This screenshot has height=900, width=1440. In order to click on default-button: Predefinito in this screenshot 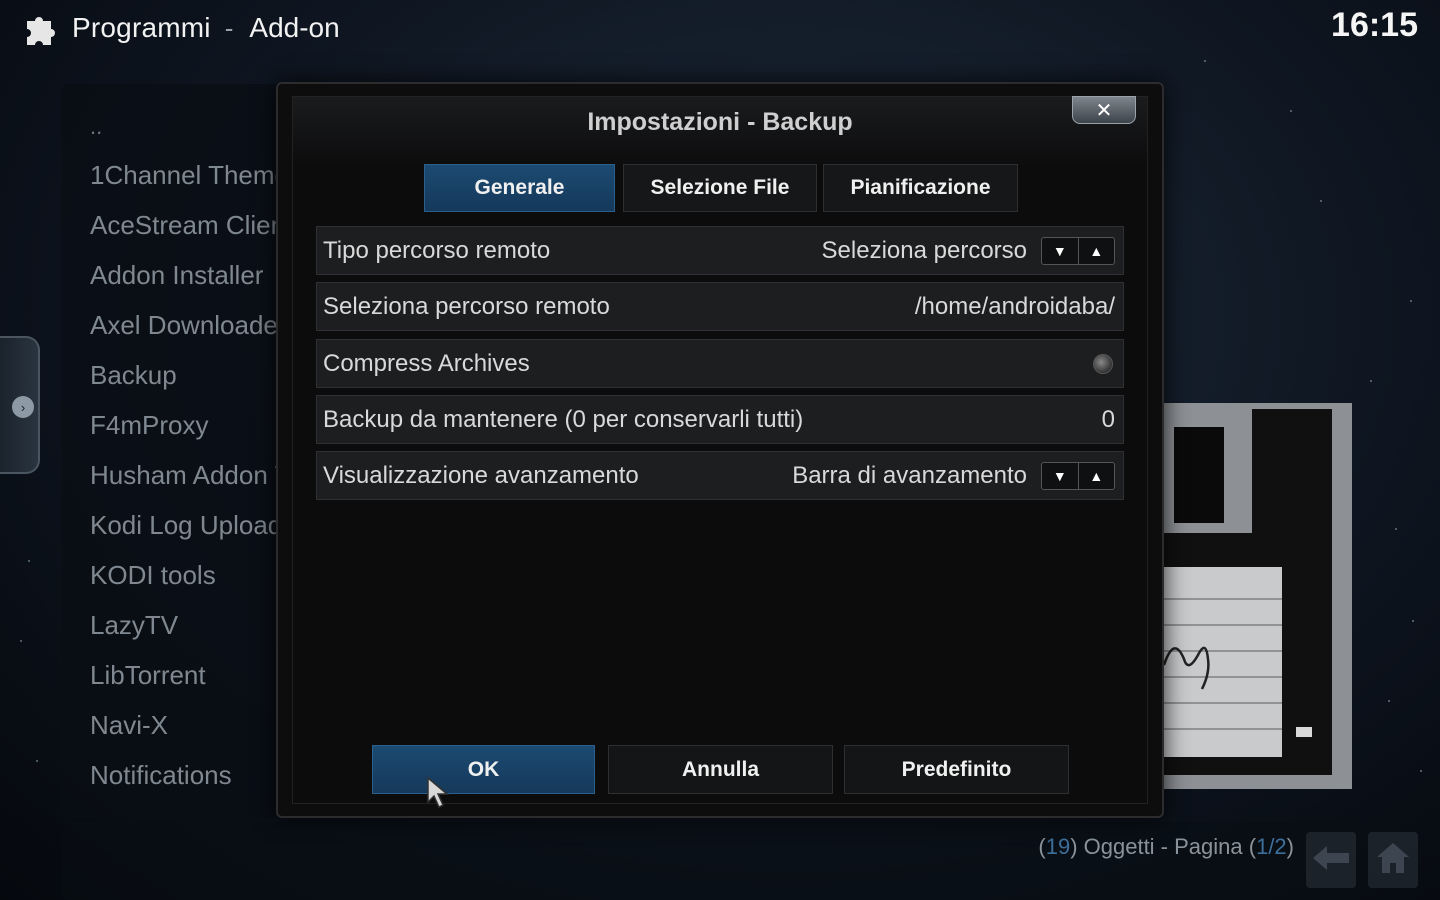, I will do `click(956, 769)`.